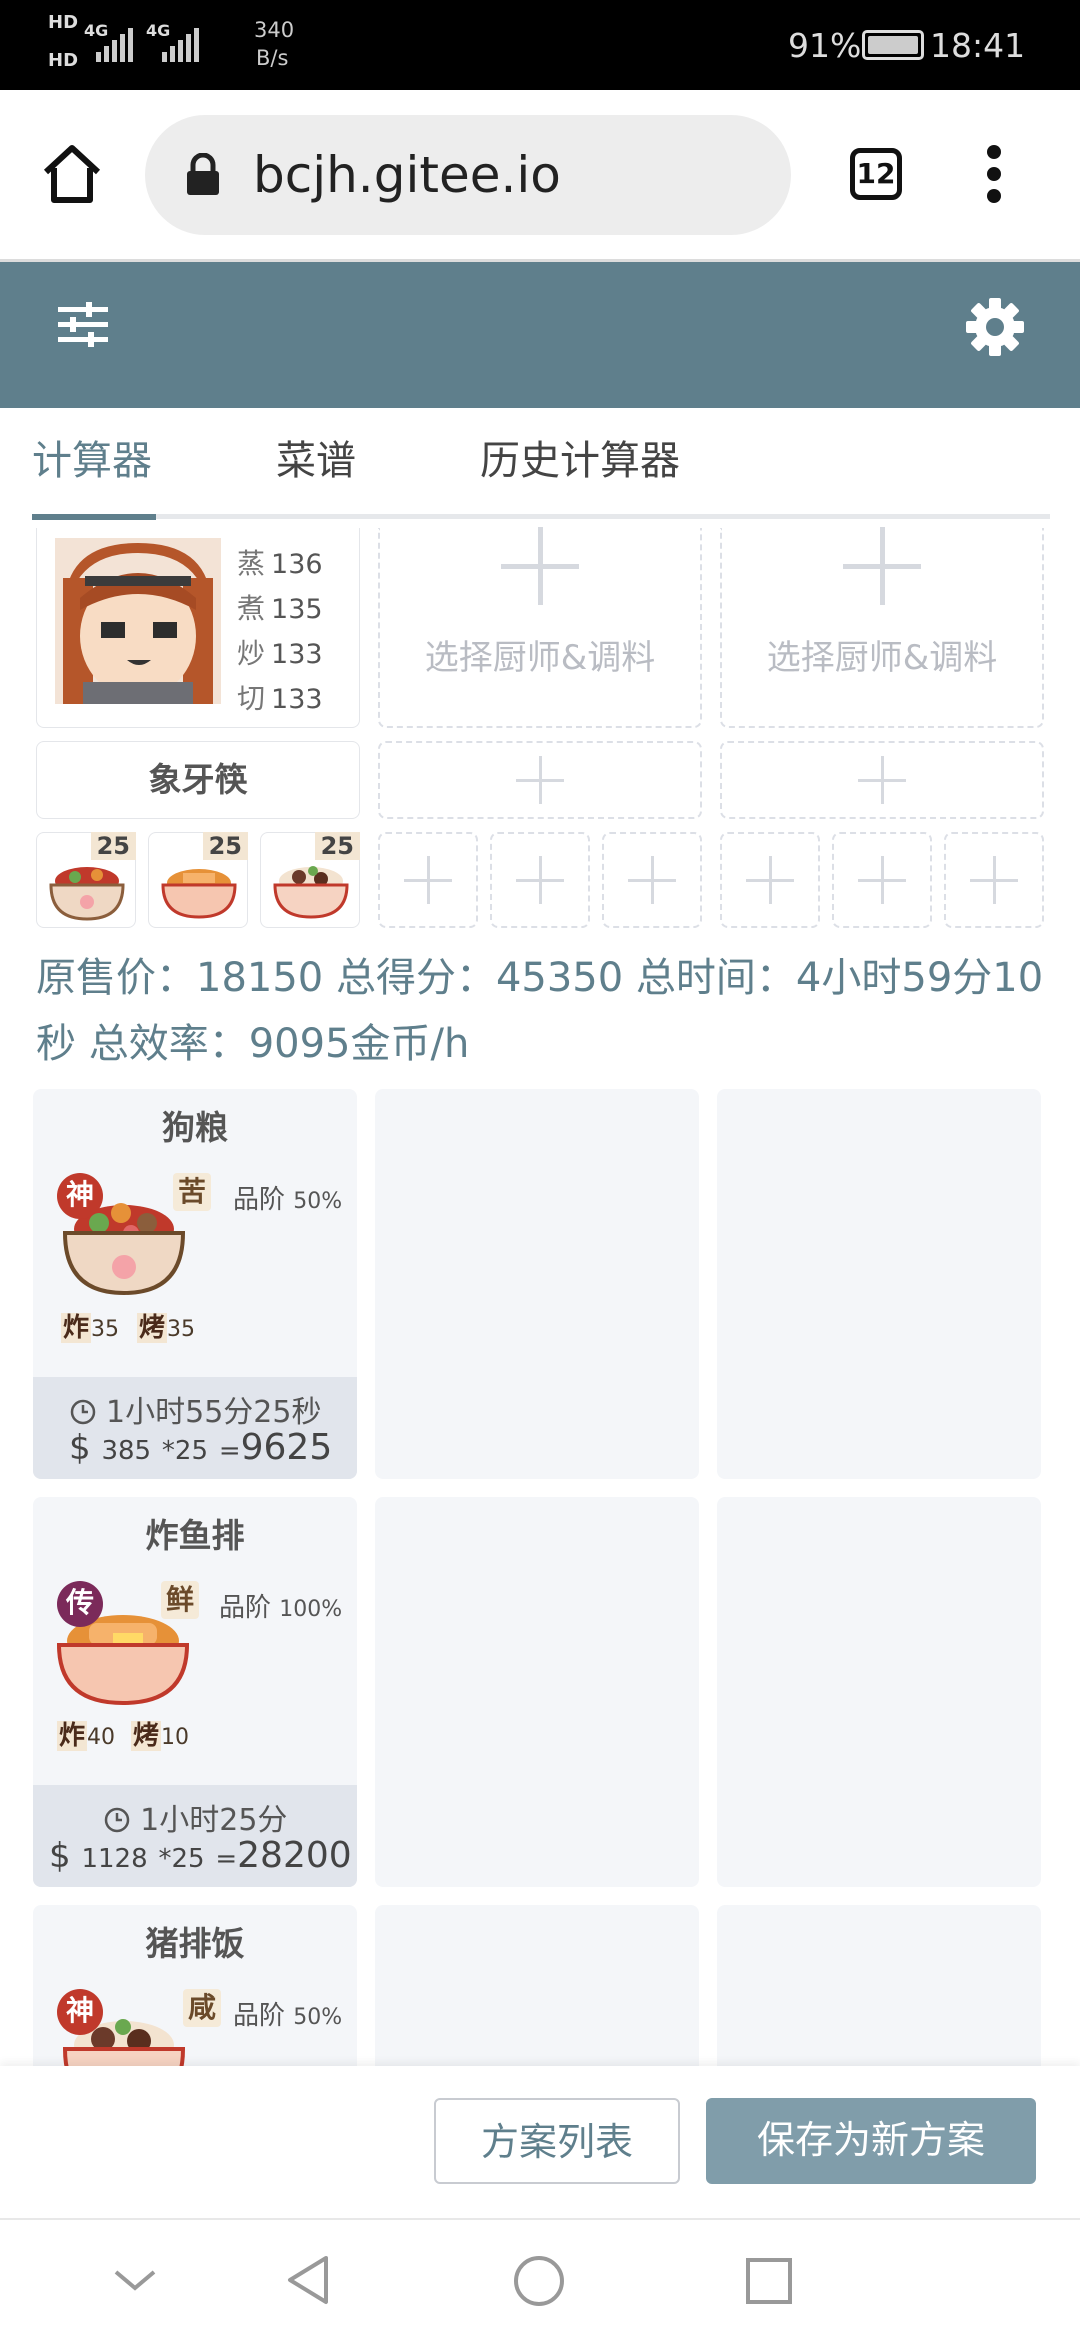 Image resolution: width=1080 pixels, height=2340 pixels. Describe the element at coordinates (195, 1127) in the screenshot. I see `recipe-name: 狗粮` at that location.